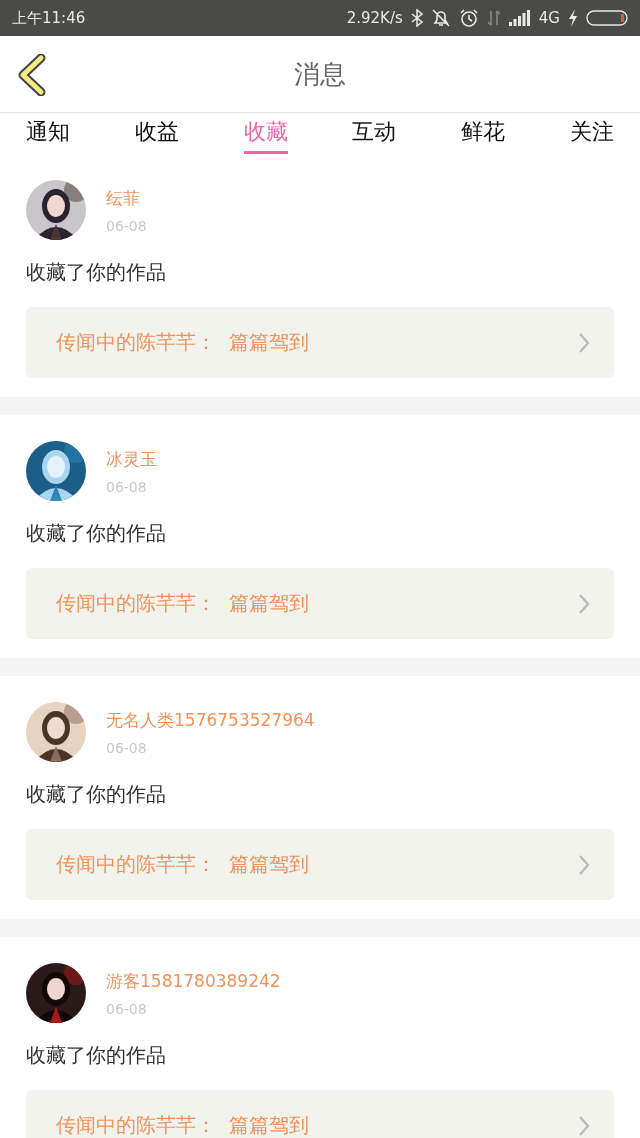  I want to click on bluetooth-icon, so click(416, 18).